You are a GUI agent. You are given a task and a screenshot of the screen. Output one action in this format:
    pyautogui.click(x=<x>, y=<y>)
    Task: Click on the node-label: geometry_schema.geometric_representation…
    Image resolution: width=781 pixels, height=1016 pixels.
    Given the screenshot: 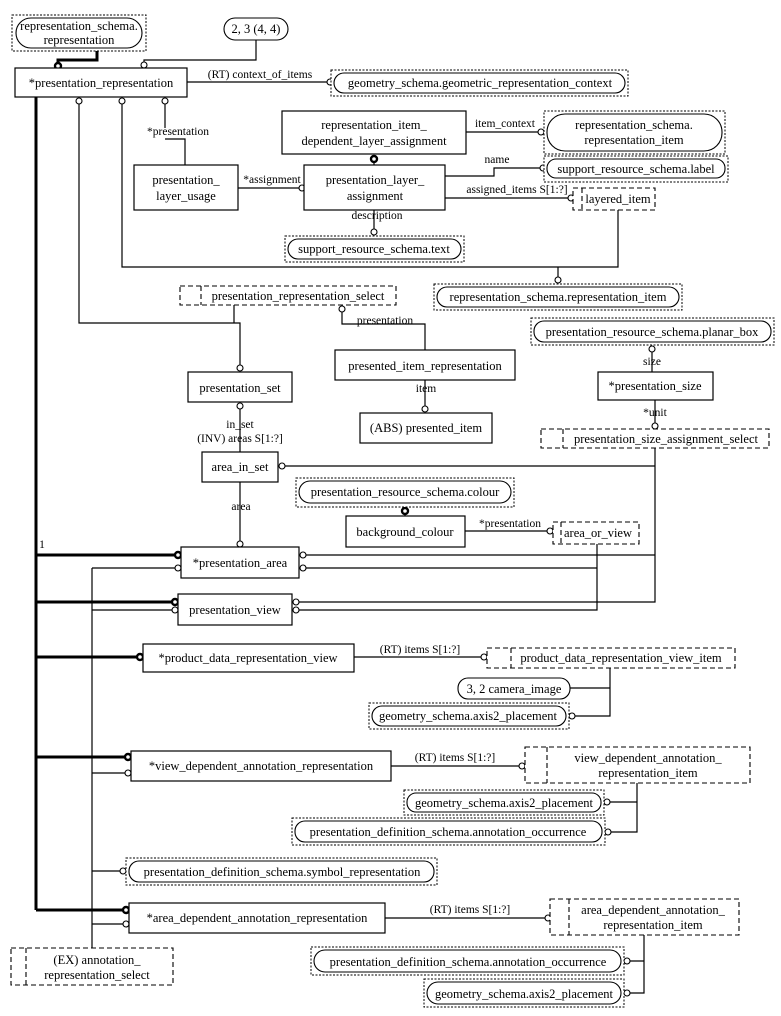 What is the action you would take?
    pyautogui.click(x=480, y=83)
    